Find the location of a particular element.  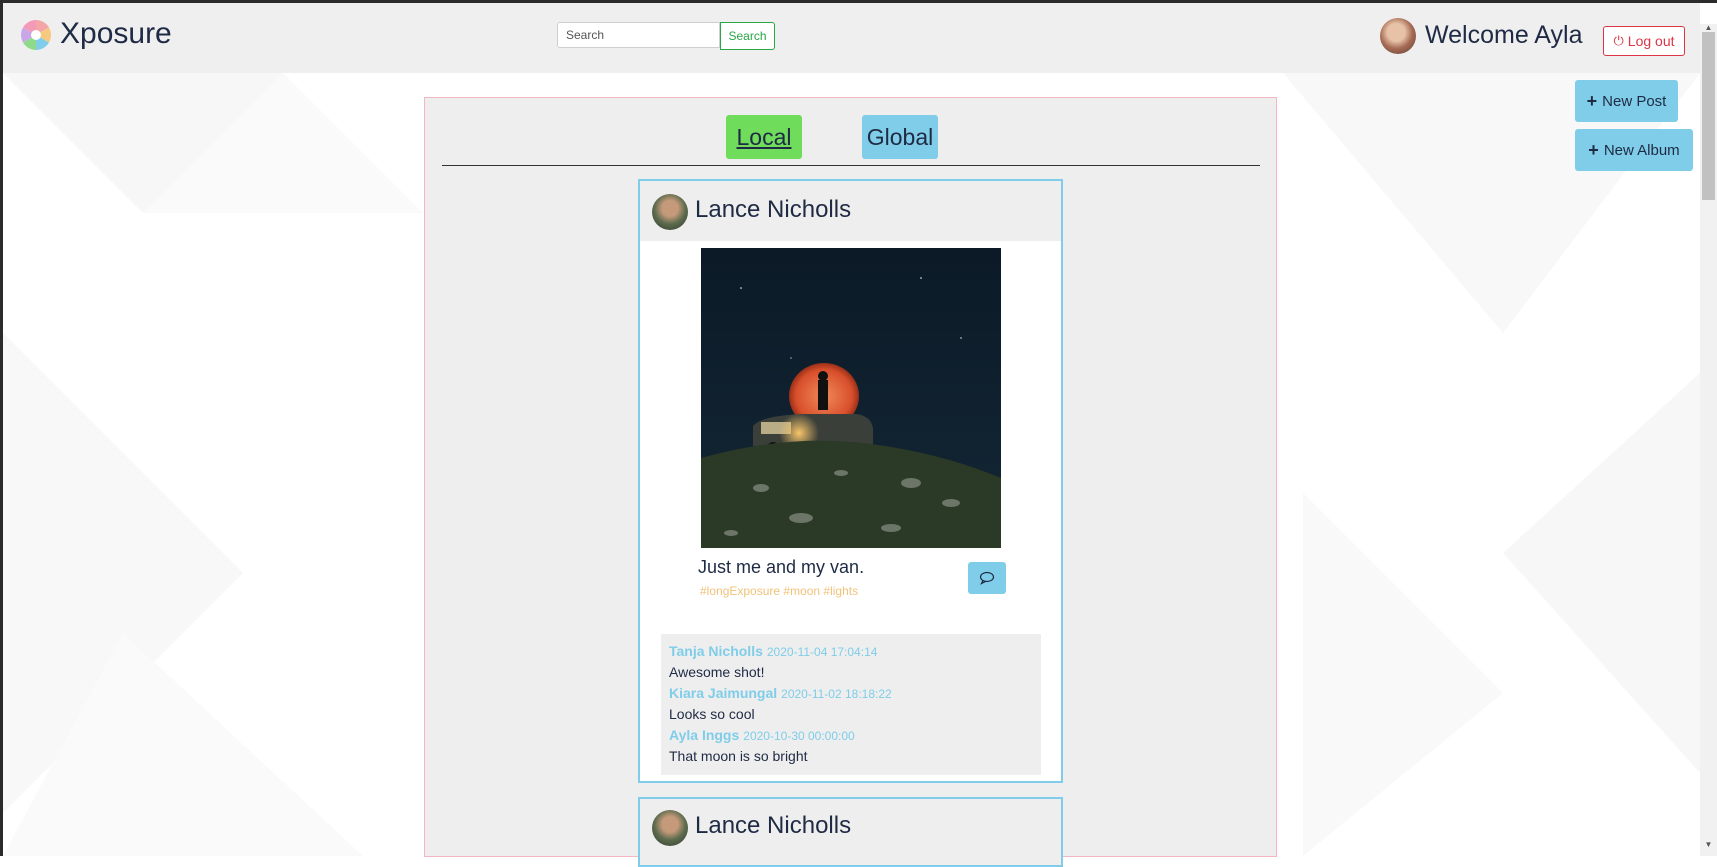

new-album-button: + New Album is located at coordinates (1634, 150).